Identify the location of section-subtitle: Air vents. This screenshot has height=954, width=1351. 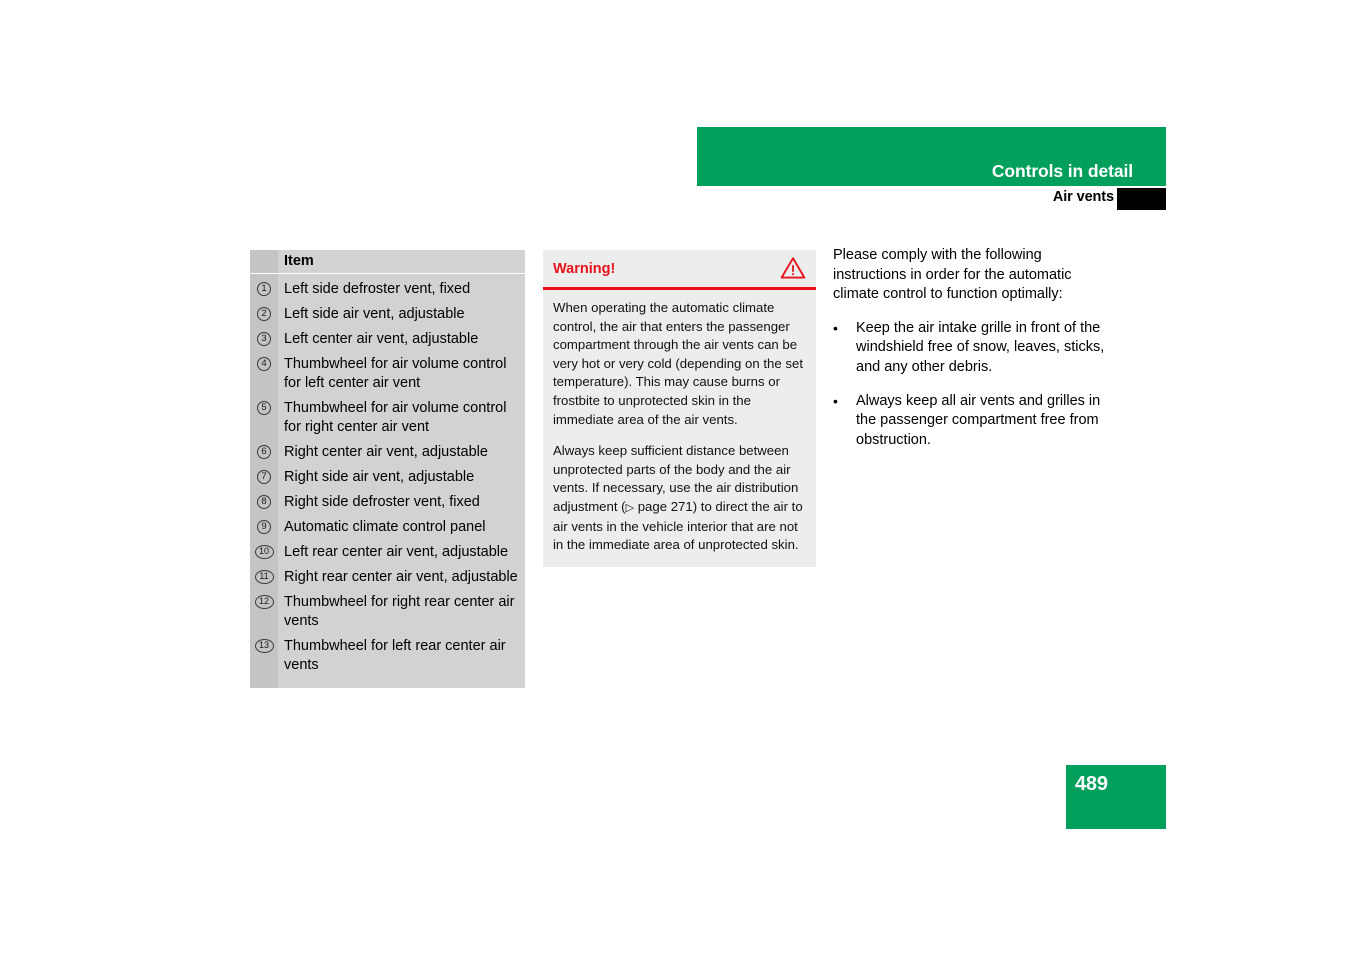
(1083, 197).